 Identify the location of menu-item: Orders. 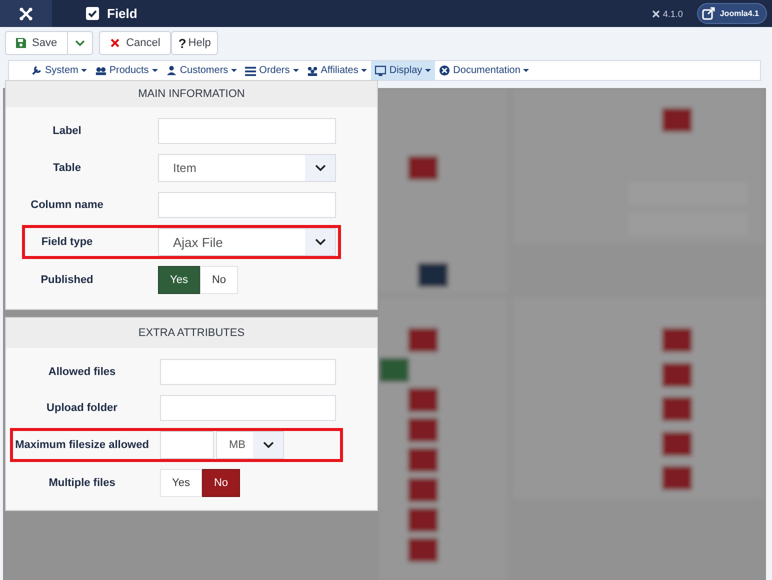
(272, 70).